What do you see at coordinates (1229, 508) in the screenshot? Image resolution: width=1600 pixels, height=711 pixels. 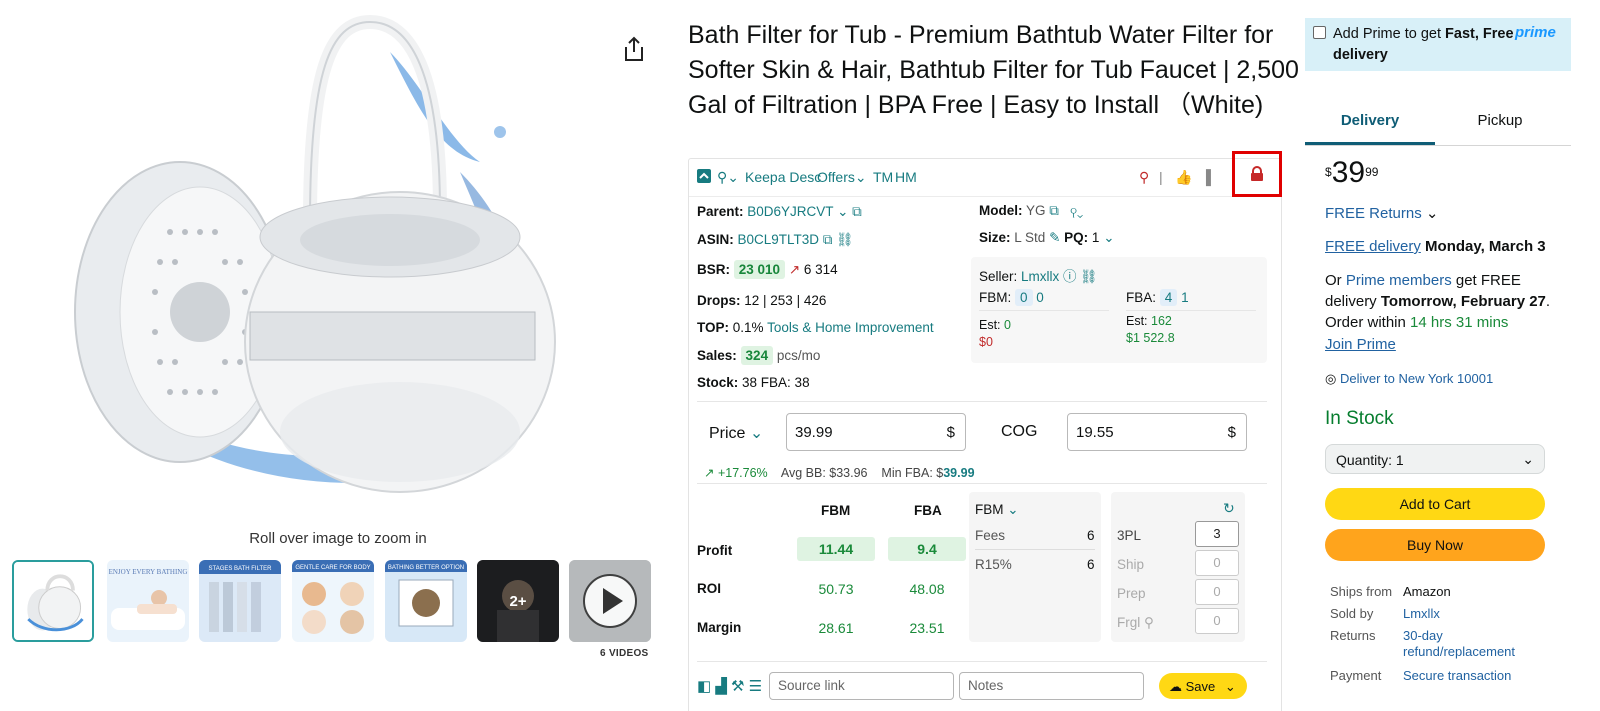 I see `refresh-icon: ↻` at bounding box center [1229, 508].